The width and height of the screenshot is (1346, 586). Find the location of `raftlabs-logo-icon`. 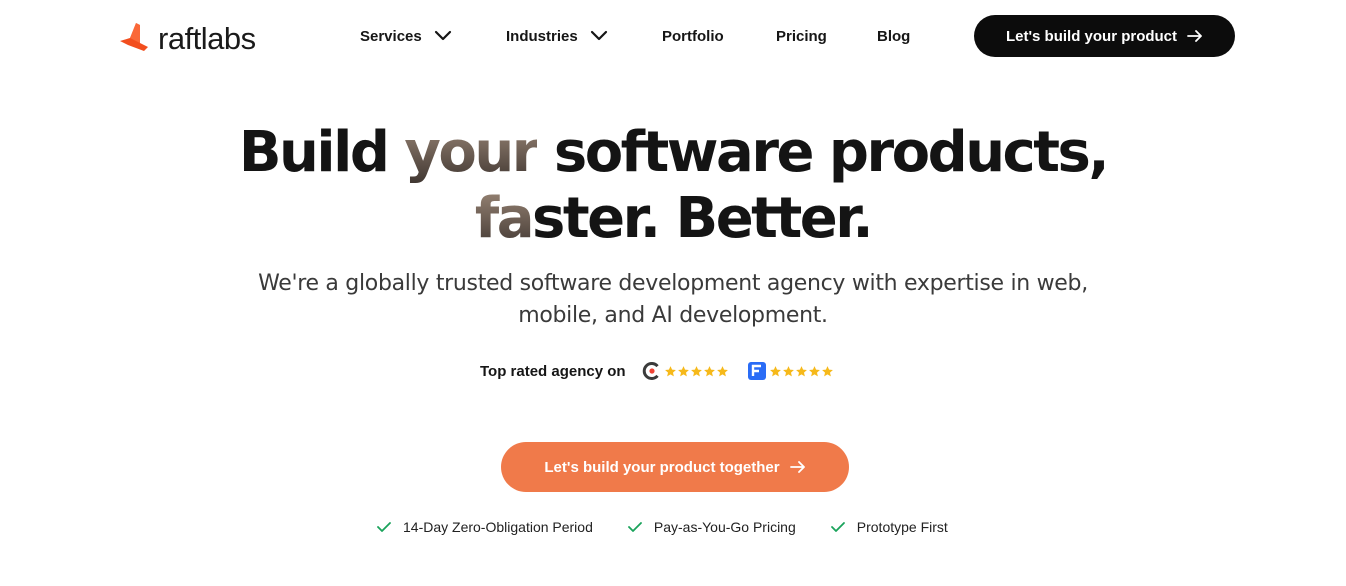

raftlabs-logo-icon is located at coordinates (134, 37).